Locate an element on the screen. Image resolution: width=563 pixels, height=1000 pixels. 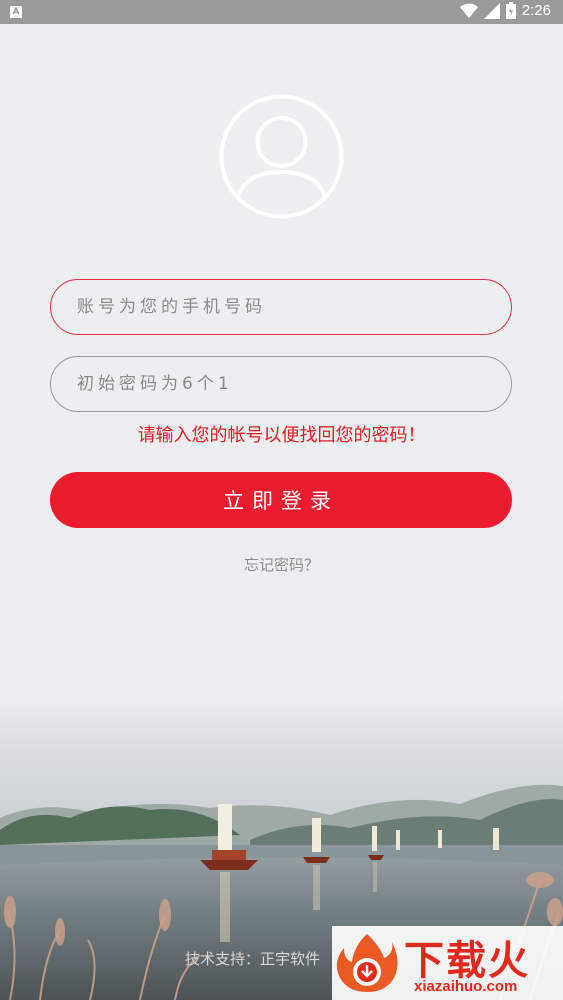
footer-credit: 技术支持：正宇软件 is located at coordinates (253, 959).